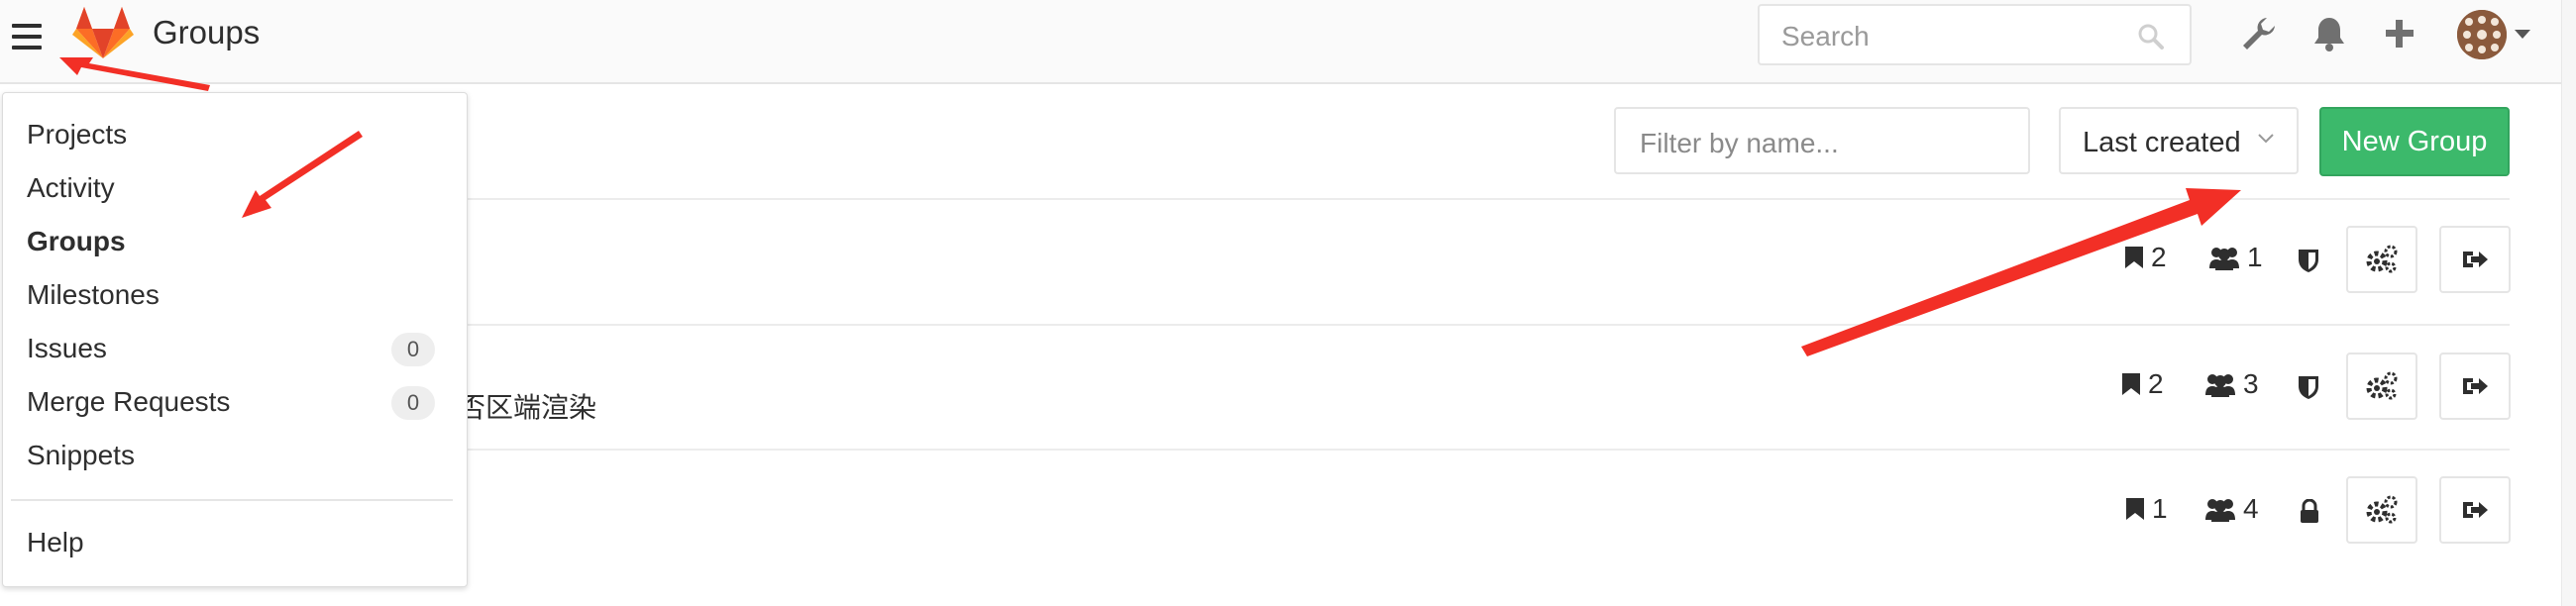  I want to click on sort-dropdown: Last created, so click(2179, 141).